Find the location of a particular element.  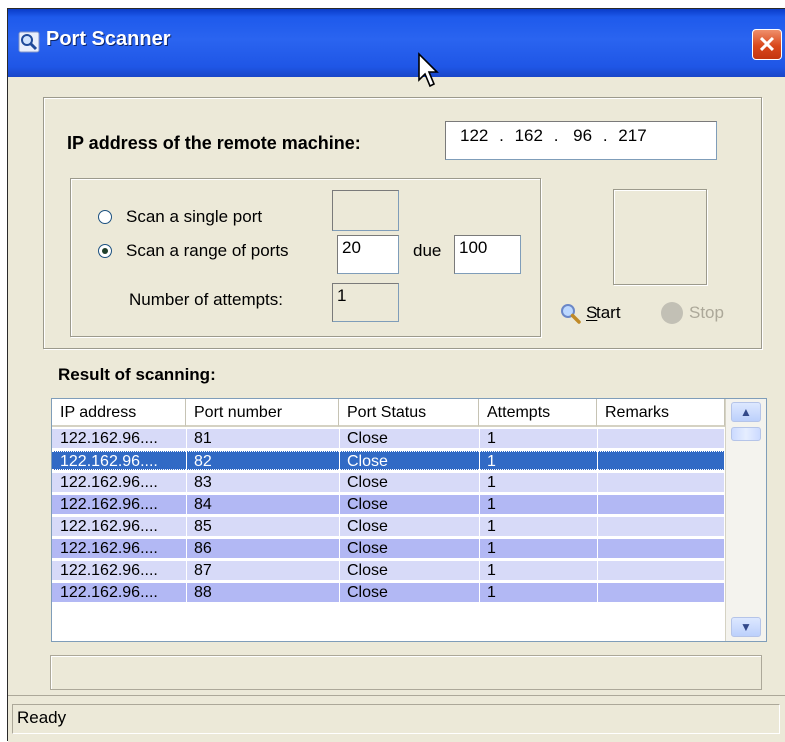

close-button: ✕ is located at coordinates (767, 44).